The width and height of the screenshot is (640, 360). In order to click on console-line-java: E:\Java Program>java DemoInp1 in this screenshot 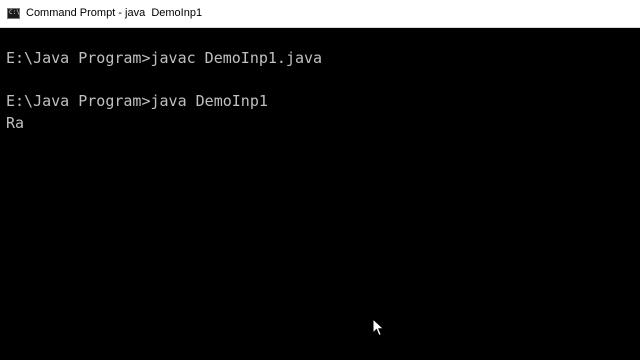, I will do `click(137, 101)`.